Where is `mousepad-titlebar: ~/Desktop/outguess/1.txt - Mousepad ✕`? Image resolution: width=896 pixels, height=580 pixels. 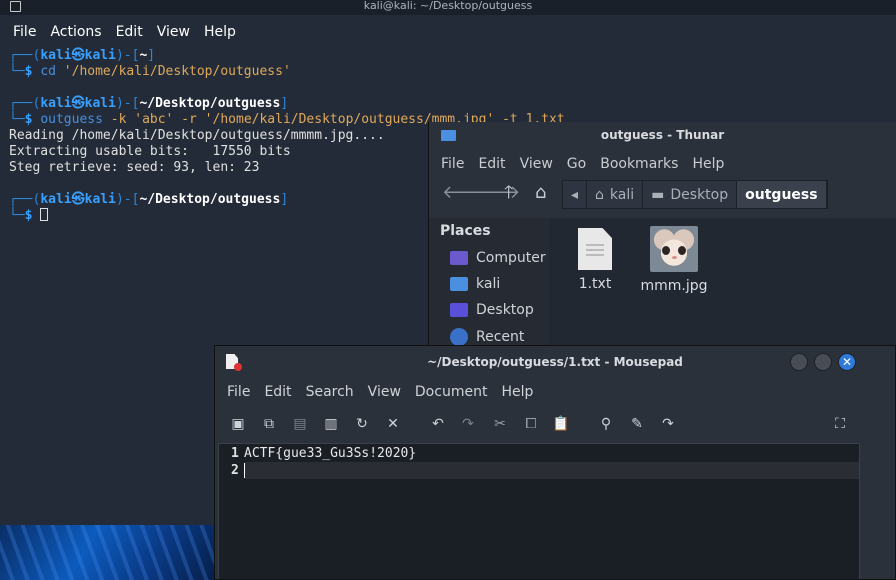 mousepad-titlebar: ~/Desktop/outguess/1.txt - Mousepad ✕ is located at coordinates (555, 362).